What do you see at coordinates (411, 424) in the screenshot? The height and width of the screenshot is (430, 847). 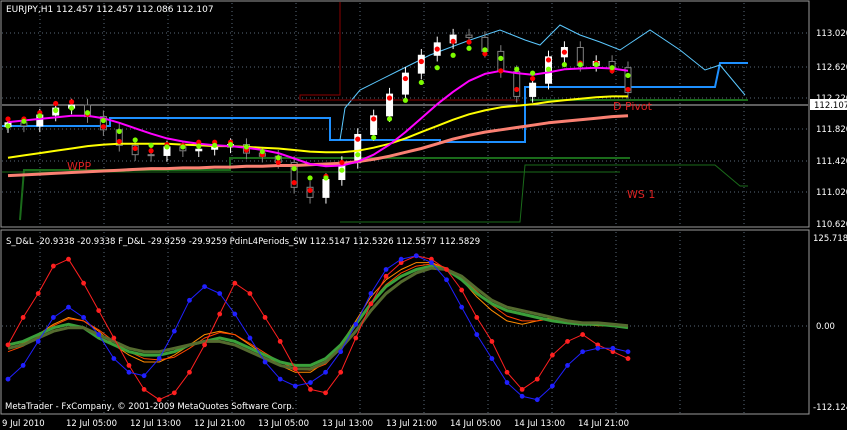 I see `time-label: 13 Jul 21:00` at bounding box center [411, 424].